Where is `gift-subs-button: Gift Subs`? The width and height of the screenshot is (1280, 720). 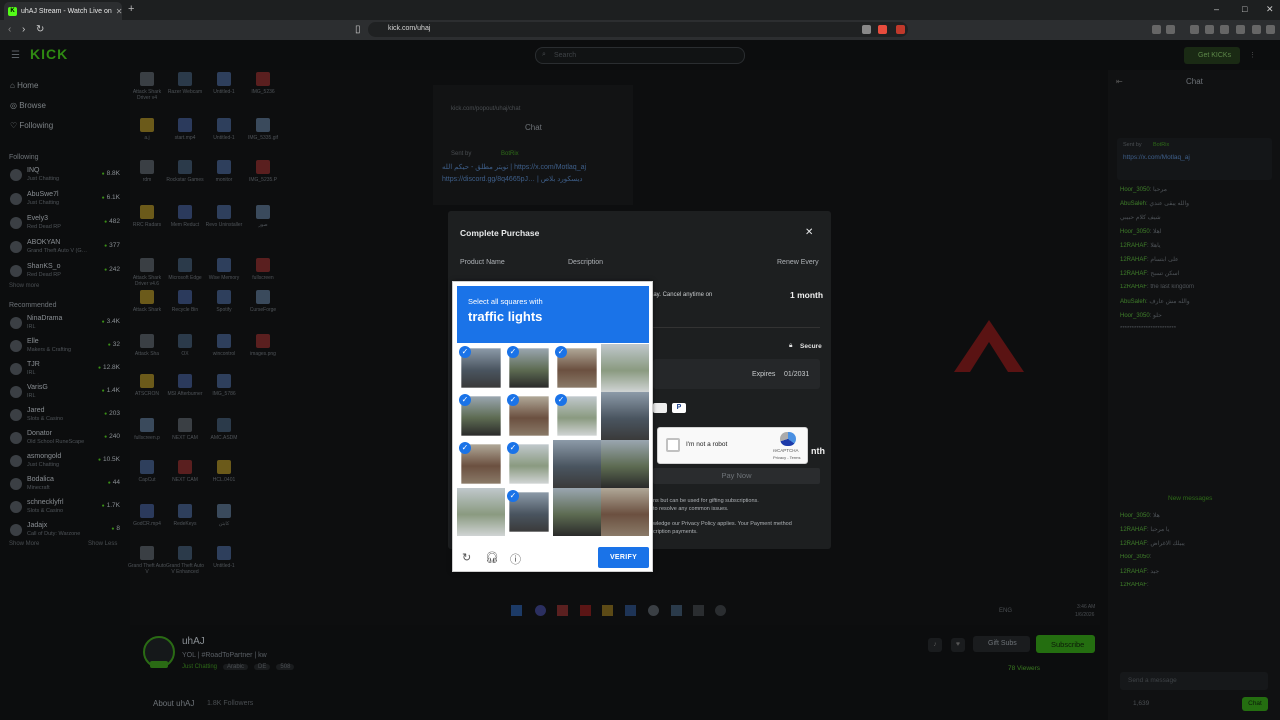 gift-subs-button: Gift Subs is located at coordinates (1001, 644).